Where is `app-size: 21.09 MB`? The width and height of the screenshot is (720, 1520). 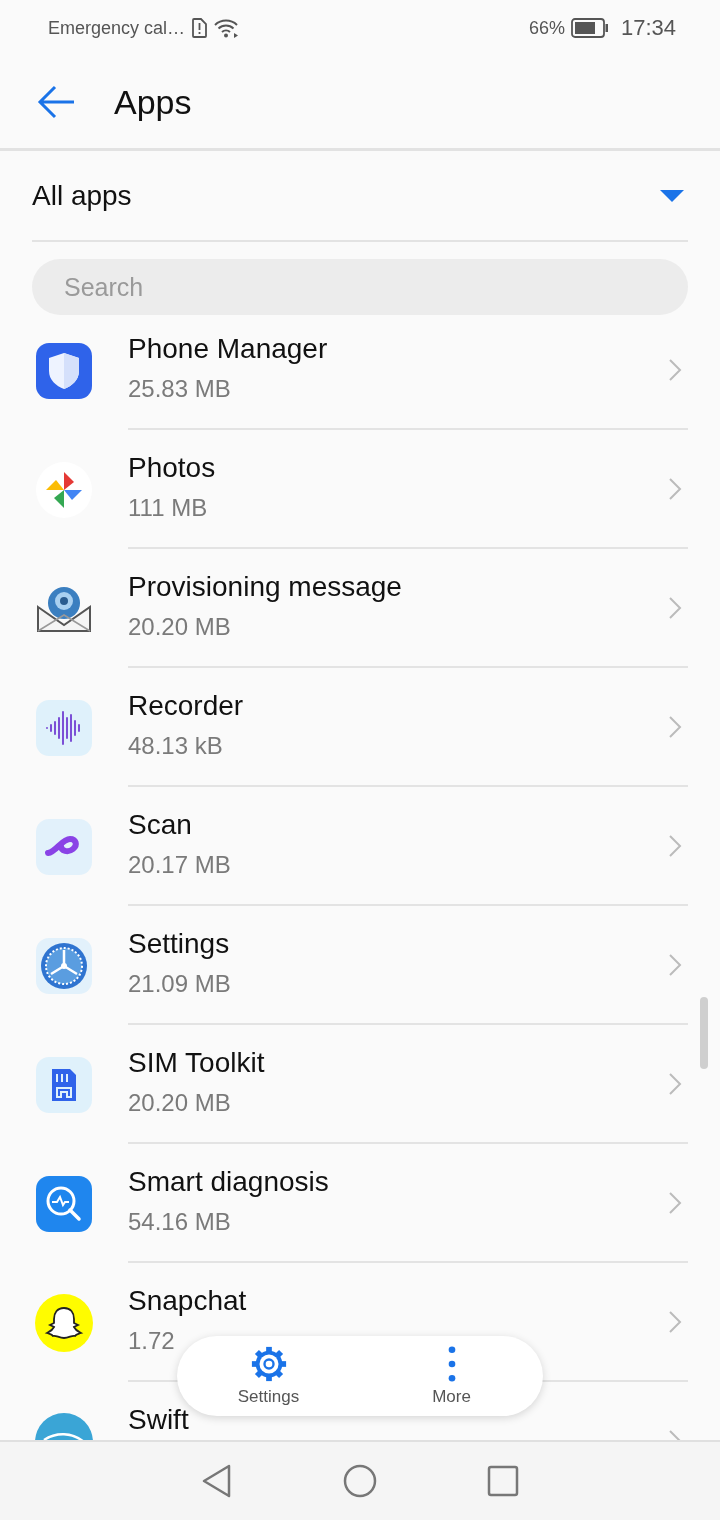
app-size: 21.09 MB is located at coordinates (179, 984).